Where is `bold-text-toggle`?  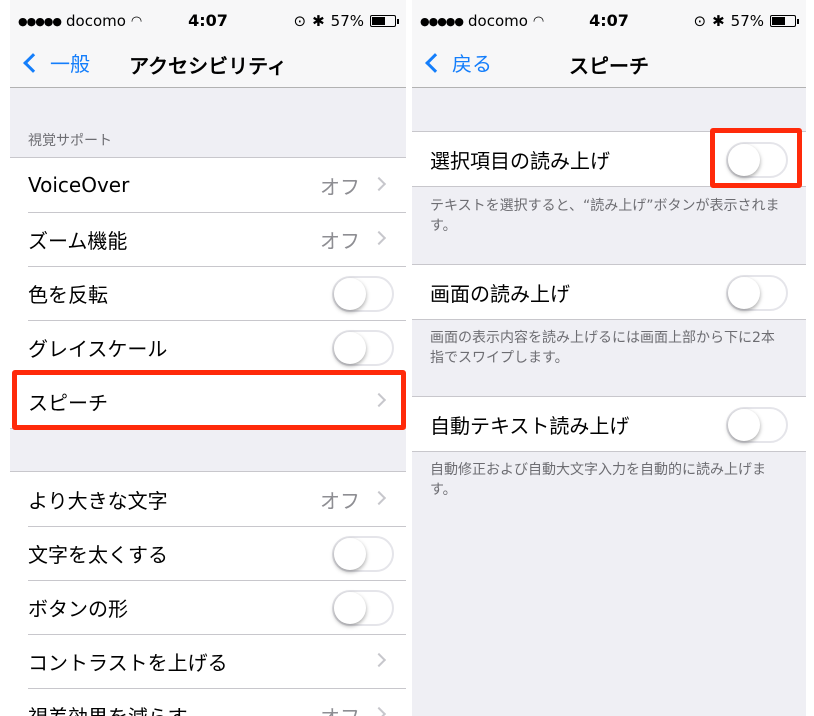 bold-text-toggle is located at coordinates (363, 554).